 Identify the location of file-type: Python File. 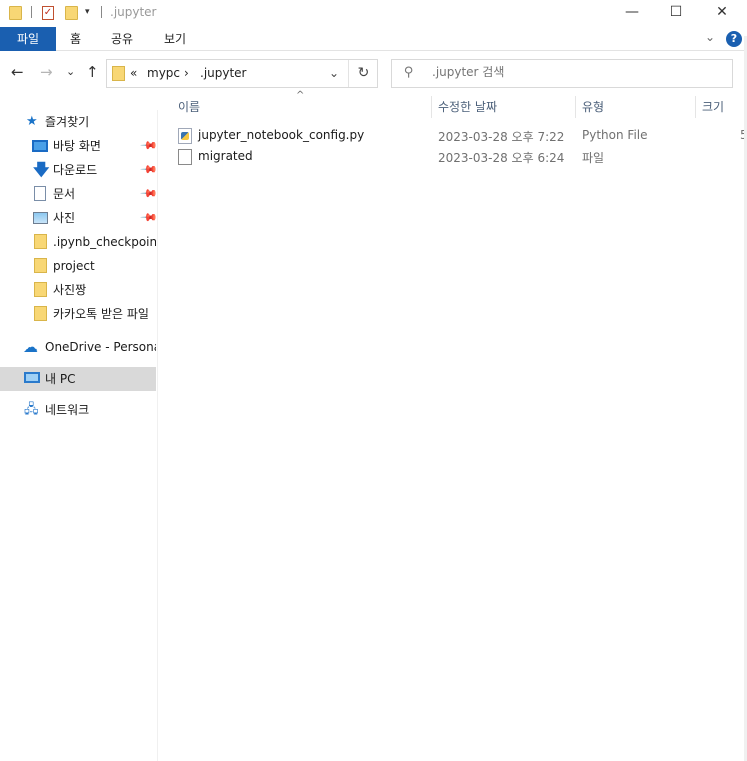
(615, 135).